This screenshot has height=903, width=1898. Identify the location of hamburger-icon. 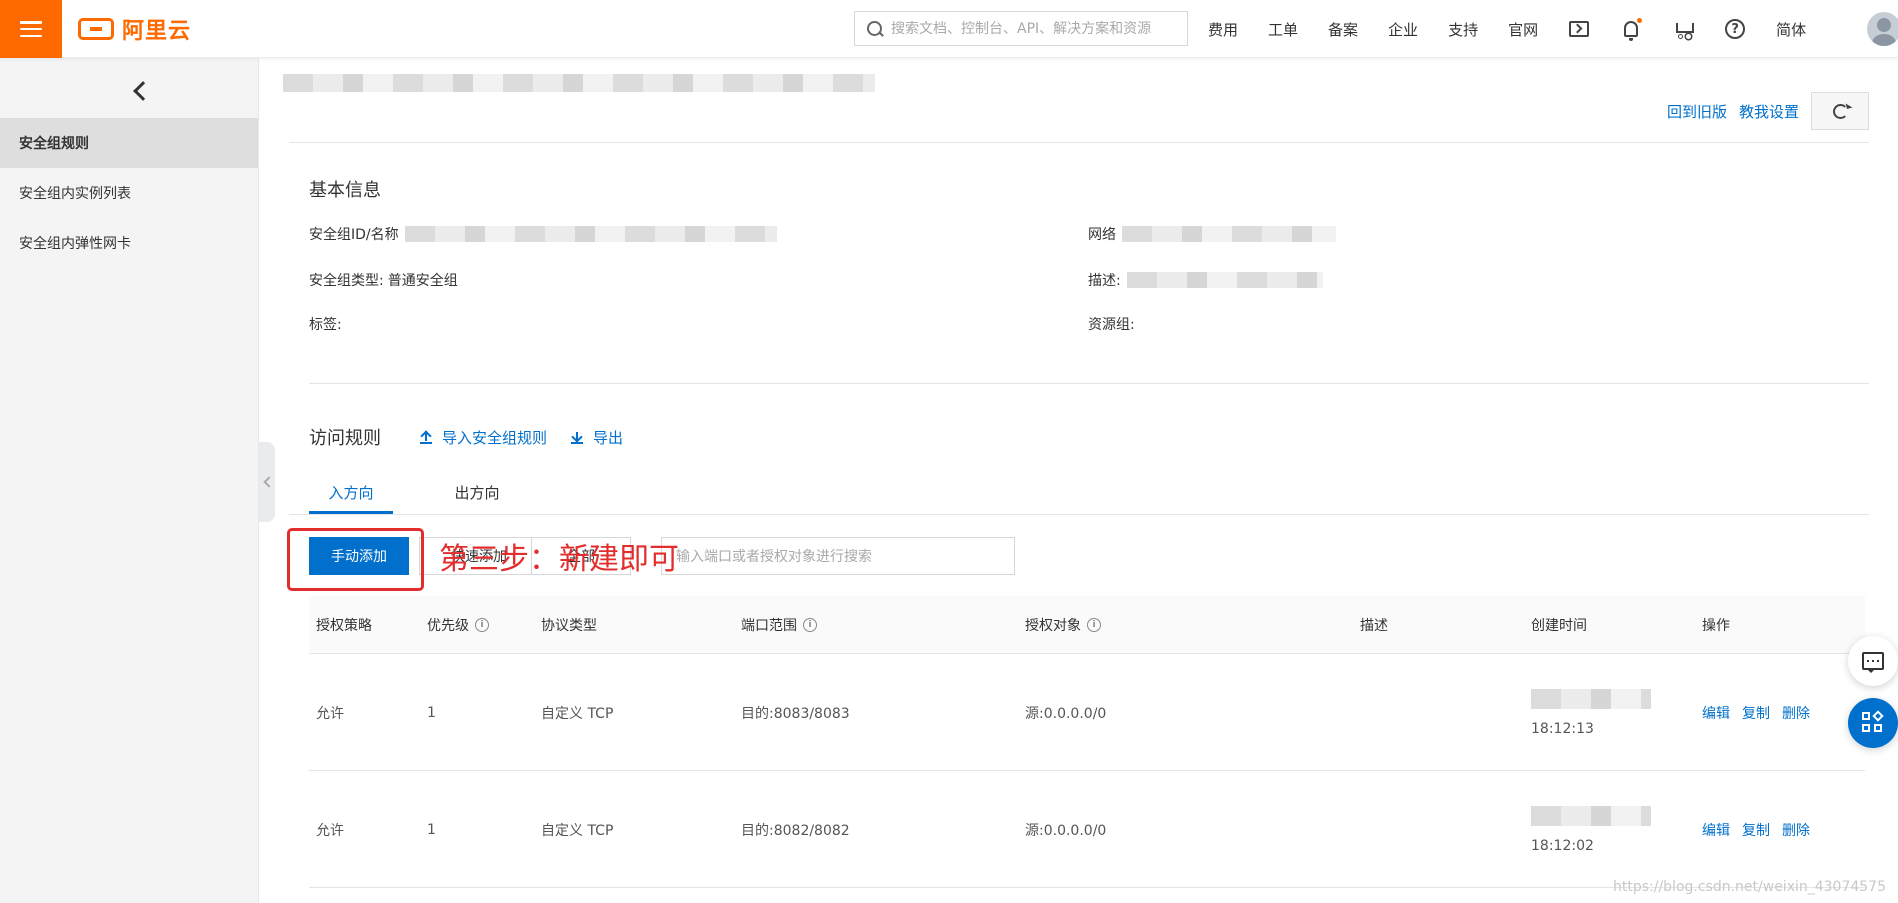
(31, 29).